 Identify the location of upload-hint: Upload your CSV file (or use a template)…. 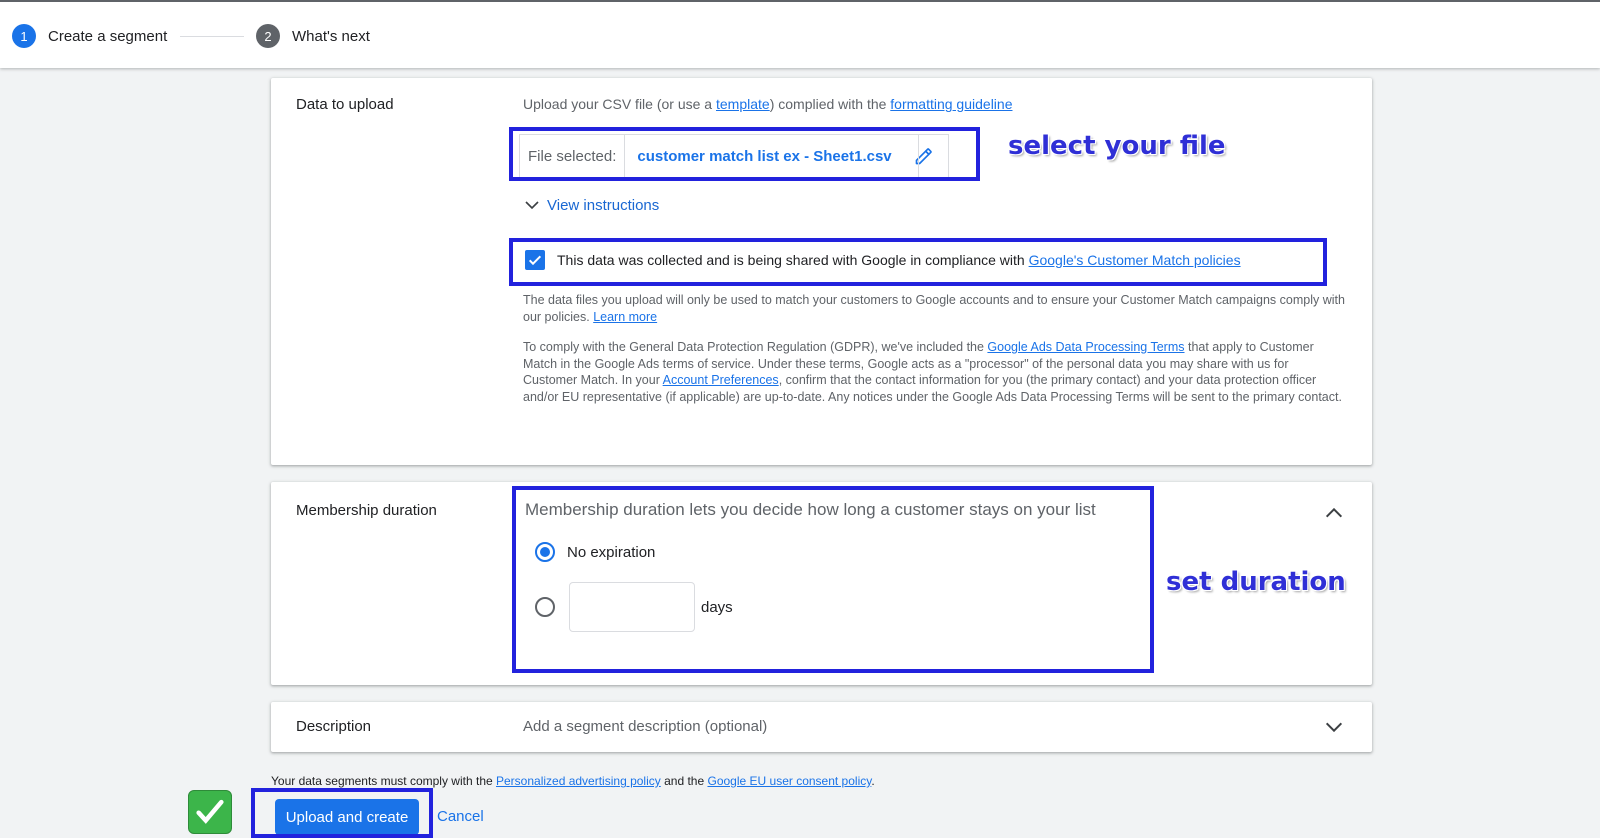
(767, 104).